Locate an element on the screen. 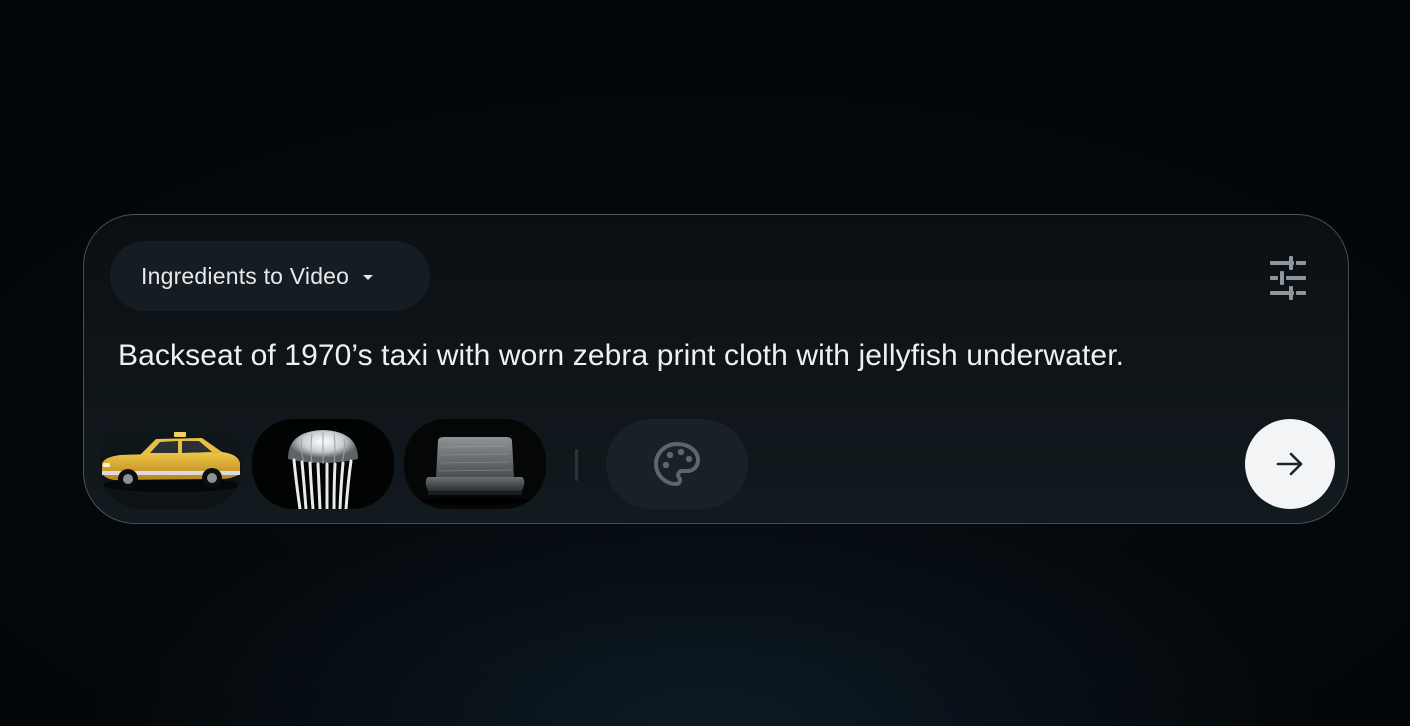 This screenshot has height=726, width=1410. caret-down-icon is located at coordinates (368, 277).